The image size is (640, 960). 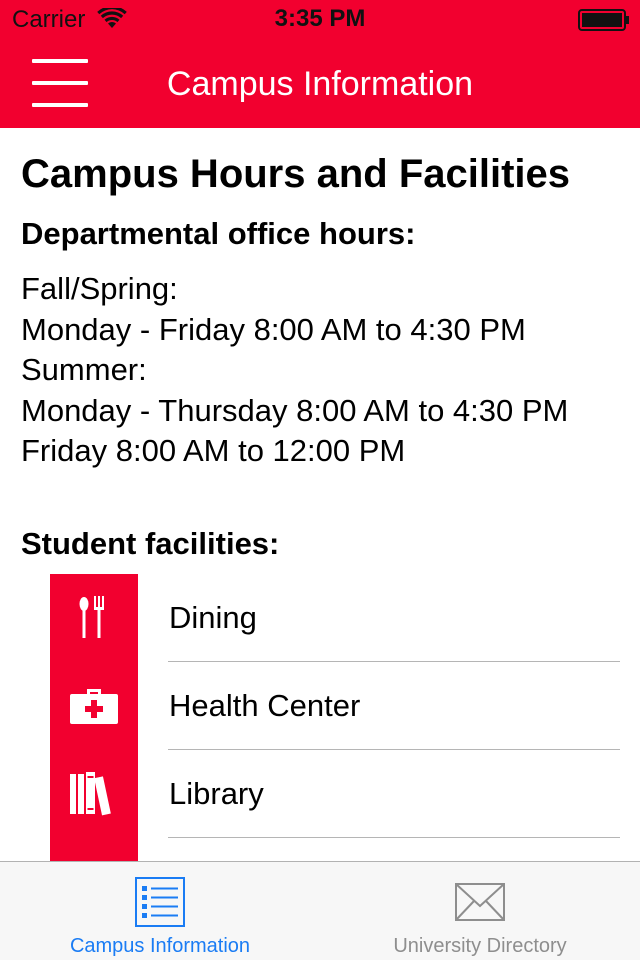 I want to click on page-title: Campus Hours and Facilities, so click(x=296, y=174).